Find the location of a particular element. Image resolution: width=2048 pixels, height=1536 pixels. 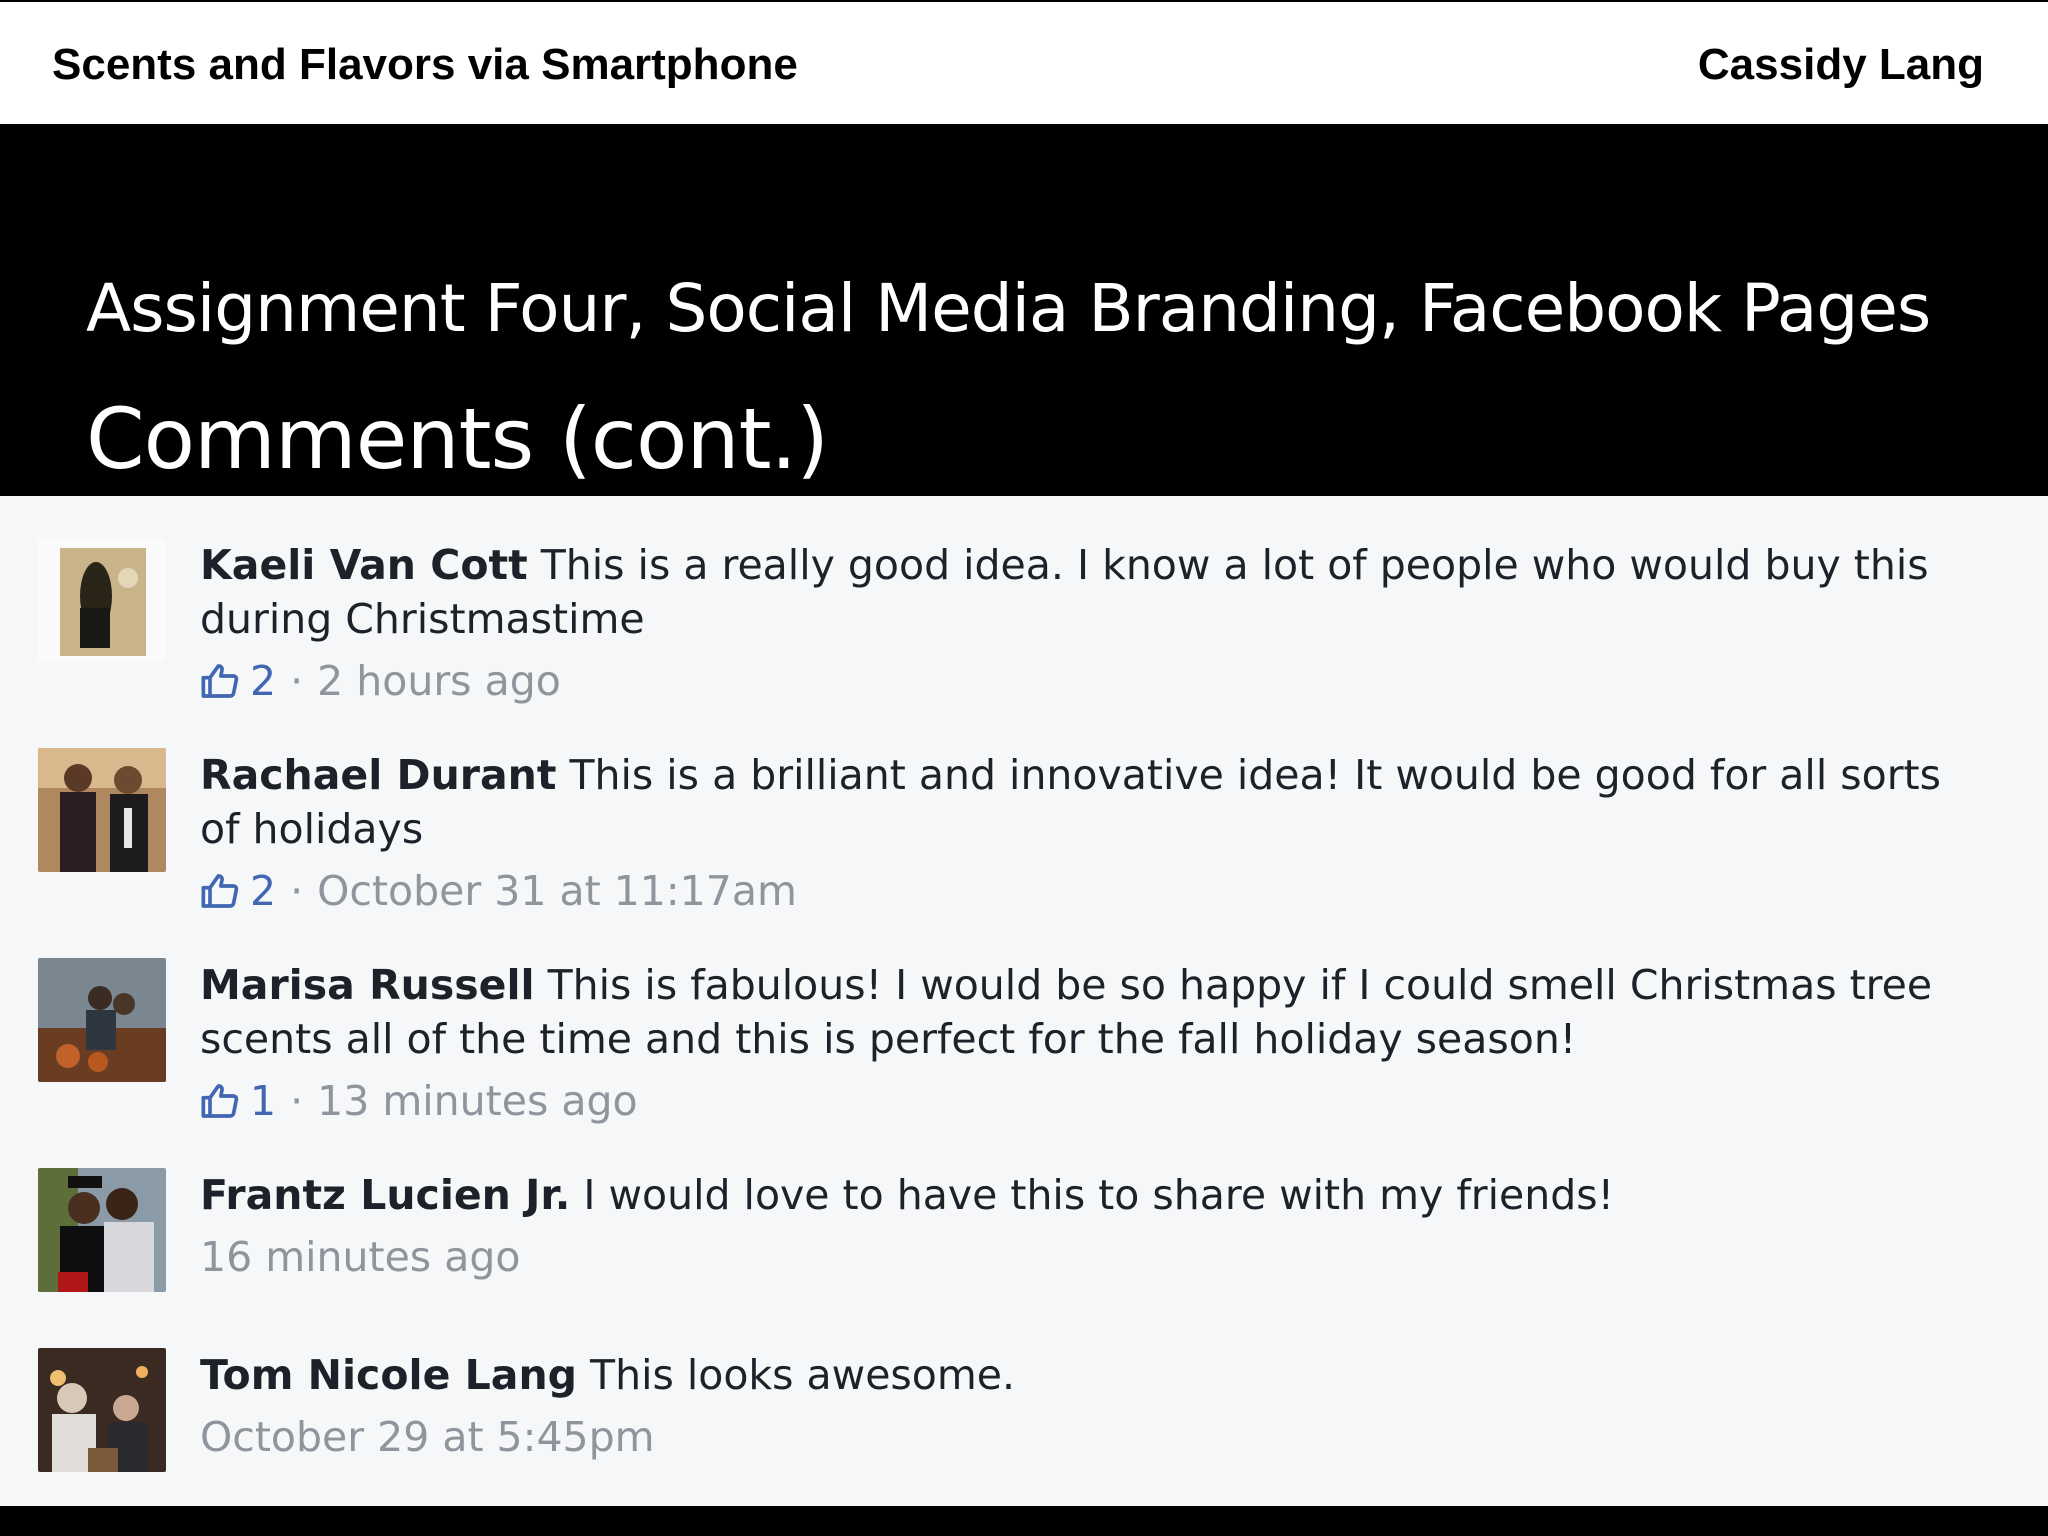

comment-message: This looks awesome. is located at coordinates (796, 1375).